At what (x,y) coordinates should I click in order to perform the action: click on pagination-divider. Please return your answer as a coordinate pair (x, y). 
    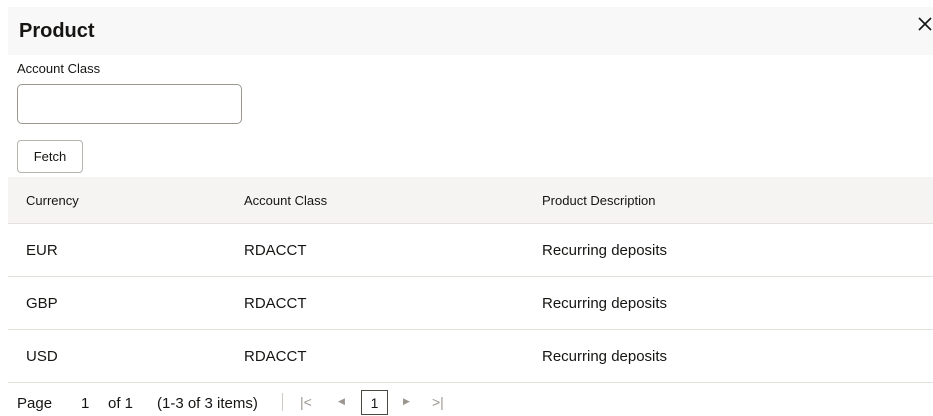
    Looking at the image, I should click on (282, 402).